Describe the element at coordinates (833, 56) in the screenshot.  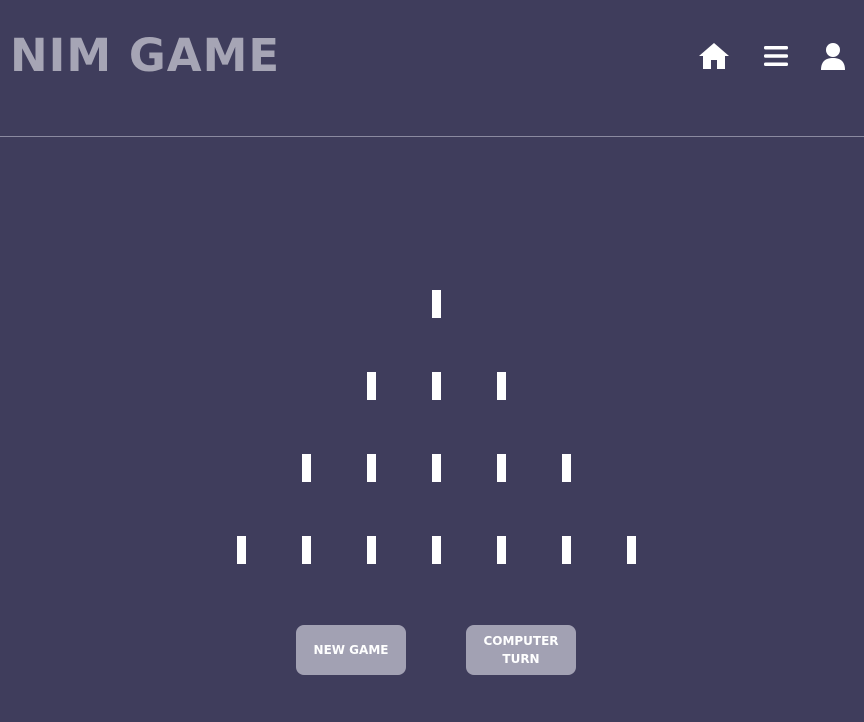
I see `user-icon` at that location.